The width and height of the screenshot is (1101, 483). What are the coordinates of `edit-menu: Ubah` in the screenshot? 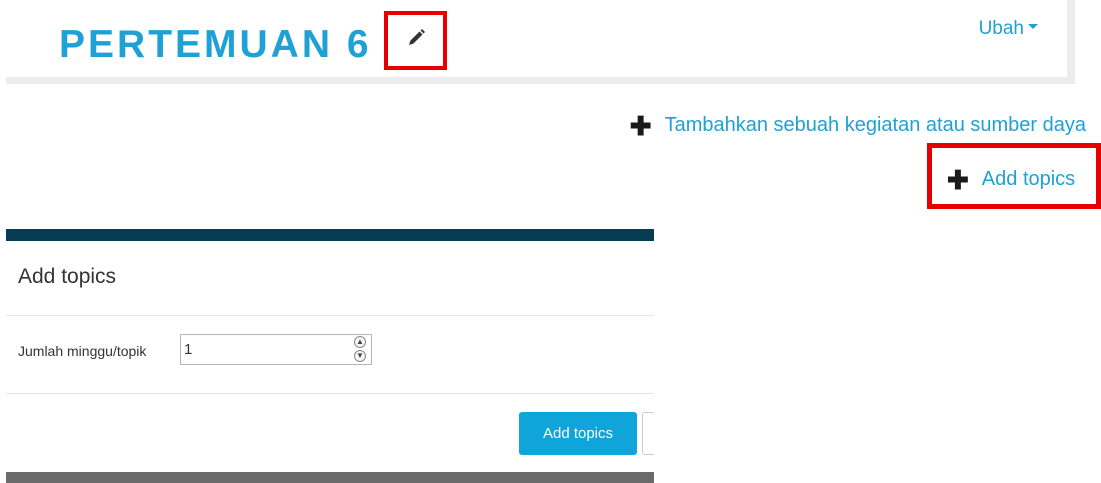 It's located at (1008, 29).